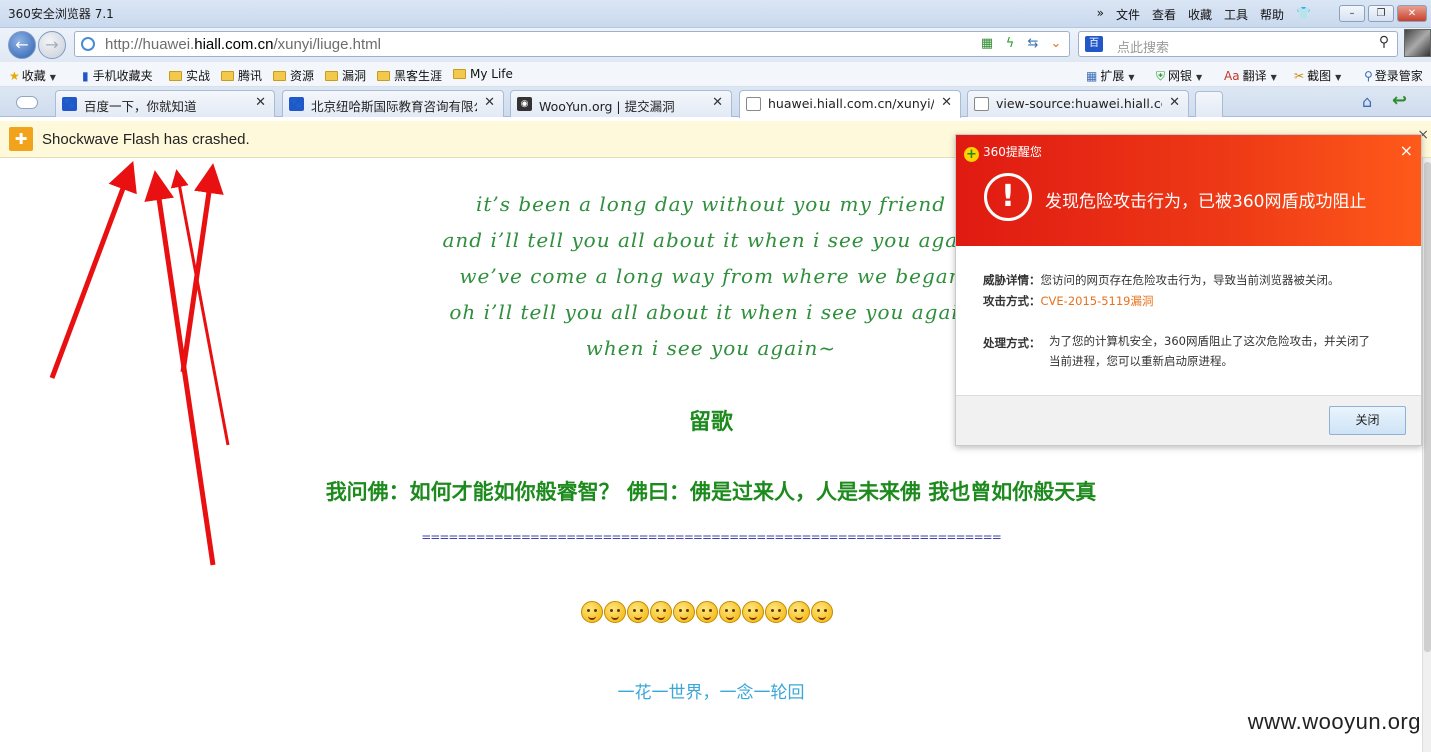  What do you see at coordinates (1206, 202) in the screenshot?
I see `alert-headline: 发现危险攻击行为，已被360网盾成功阻止` at bounding box center [1206, 202].